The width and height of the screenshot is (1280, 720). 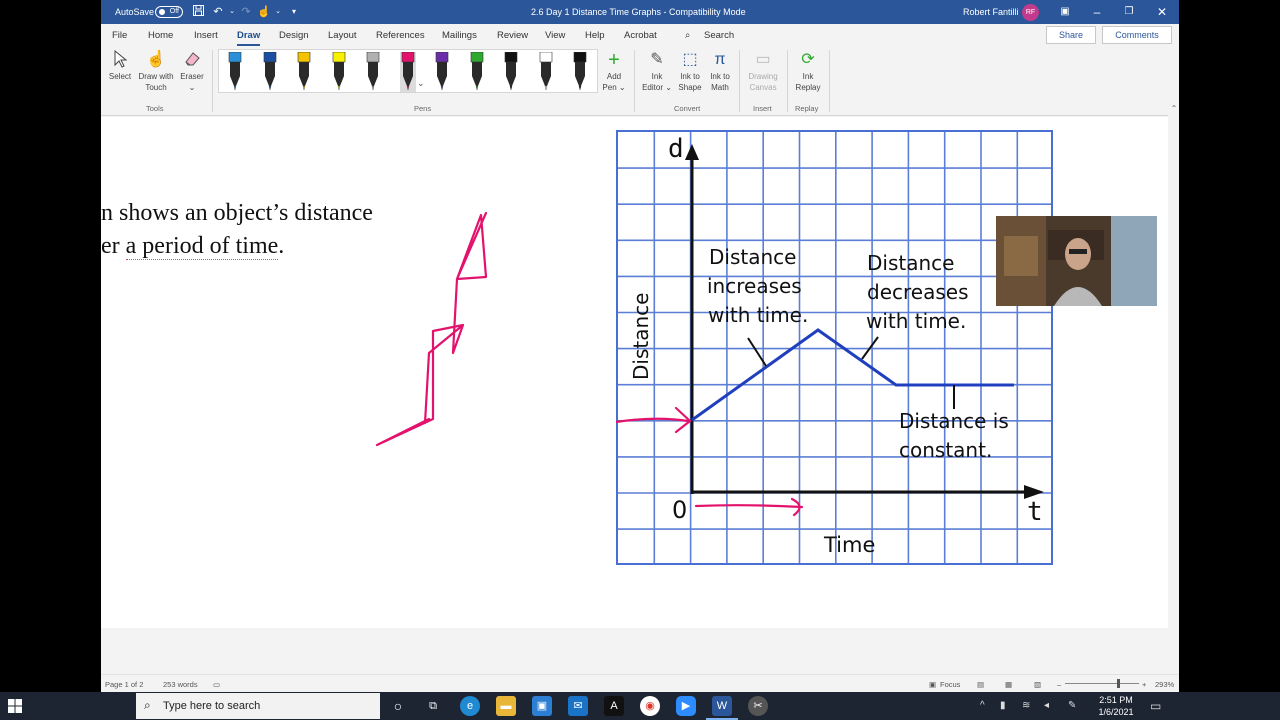 What do you see at coordinates (192, 87) in the screenshot?
I see `eraser-dropdown-icon: ⌄` at bounding box center [192, 87].